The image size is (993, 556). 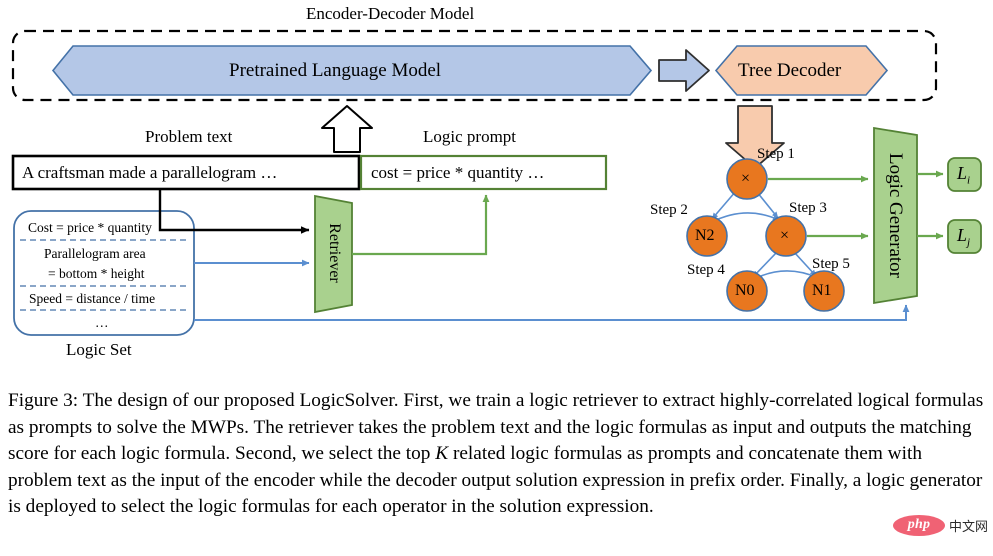 What do you see at coordinates (421, 225) in the screenshot?
I see `retriever-to-logic-prompt-arrow` at bounding box center [421, 225].